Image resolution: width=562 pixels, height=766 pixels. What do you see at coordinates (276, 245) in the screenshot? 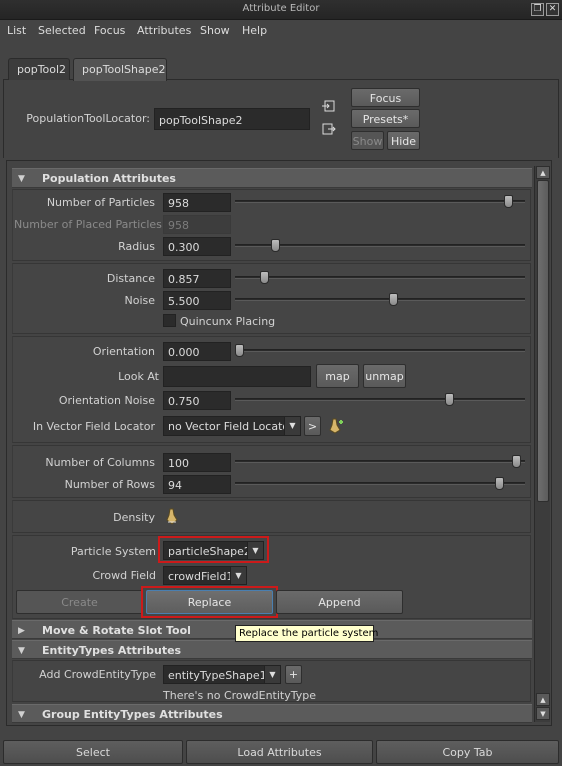
I see `radius-slider-handle` at bounding box center [276, 245].